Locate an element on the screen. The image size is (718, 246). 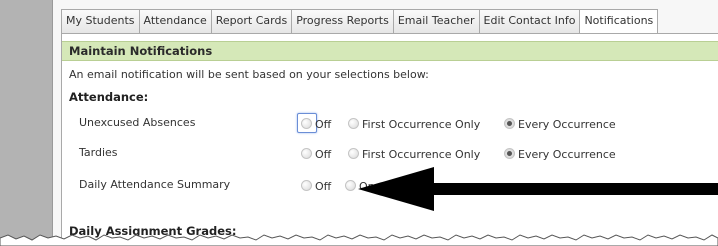
tab-progress-reports: Progress Reports is located at coordinates (342, 21).